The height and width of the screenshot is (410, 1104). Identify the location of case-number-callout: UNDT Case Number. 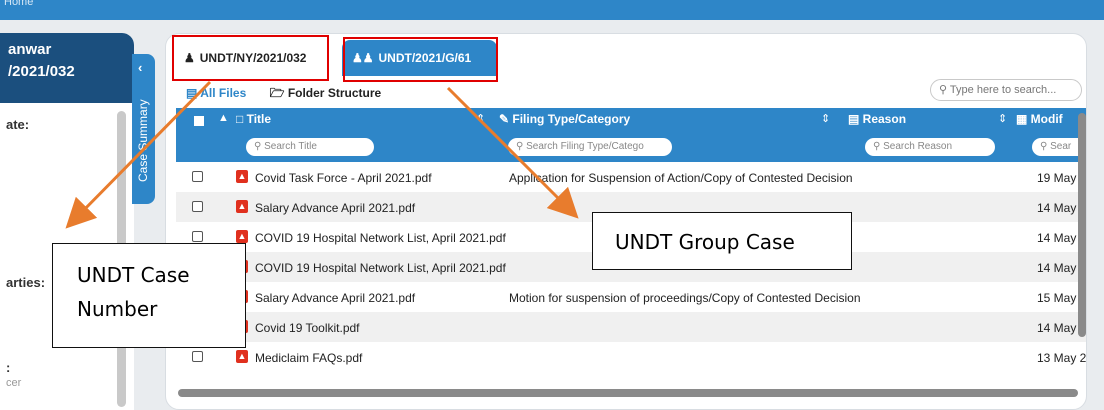
(149, 295).